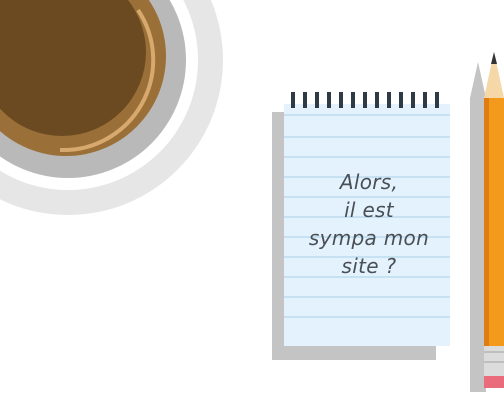  What do you see at coordinates (478, 227) in the screenshot?
I see `pencil-shadow` at bounding box center [478, 227].